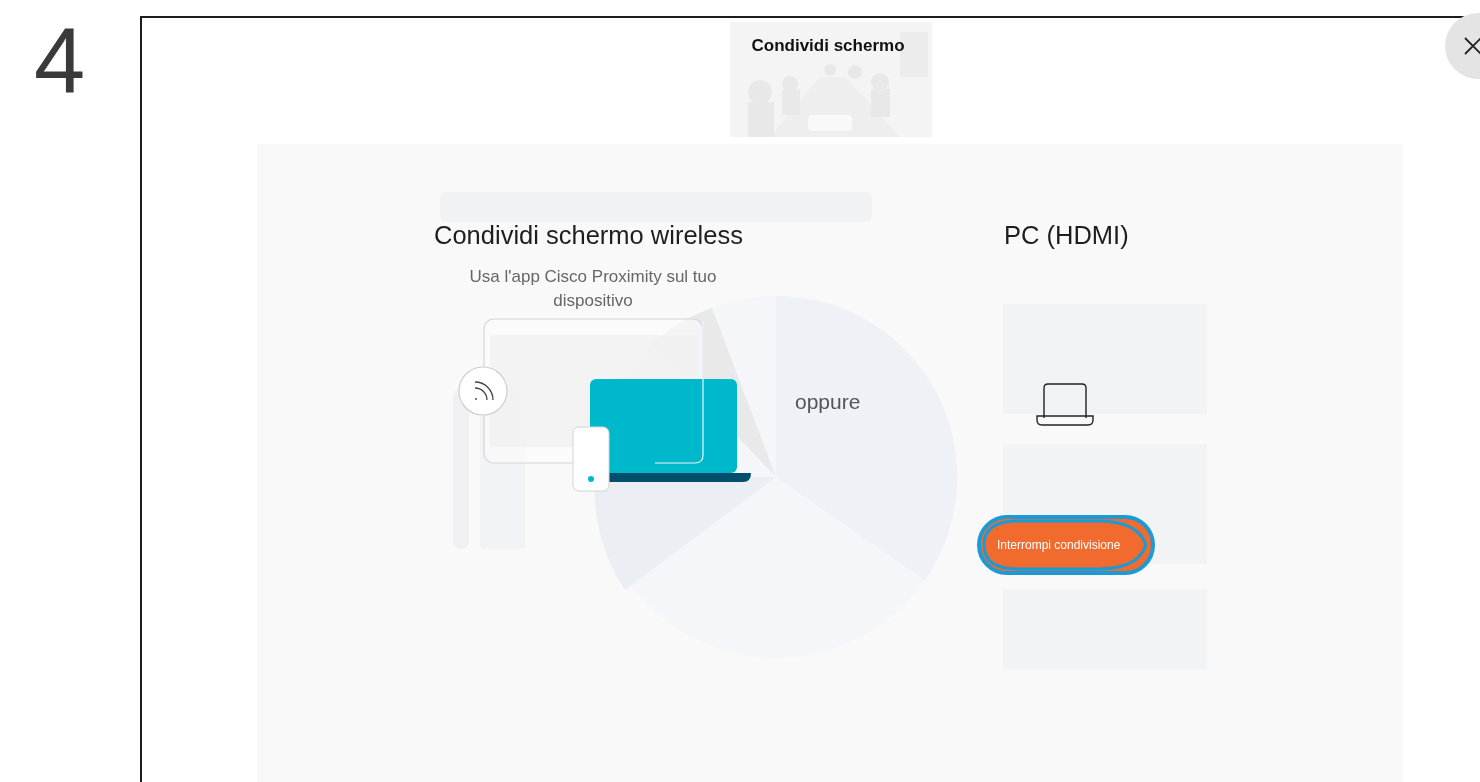 Image resolution: width=1480 pixels, height=782 pixels. Describe the element at coordinates (1066, 235) in the screenshot. I see `option-title: PC (HDMI)` at that location.